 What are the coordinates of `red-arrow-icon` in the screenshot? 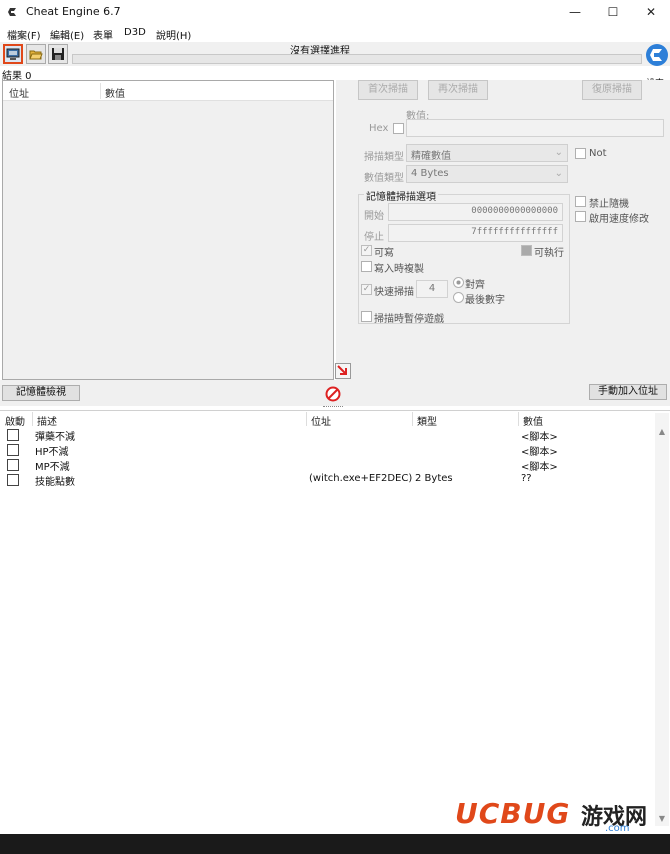 It's located at (342, 370).